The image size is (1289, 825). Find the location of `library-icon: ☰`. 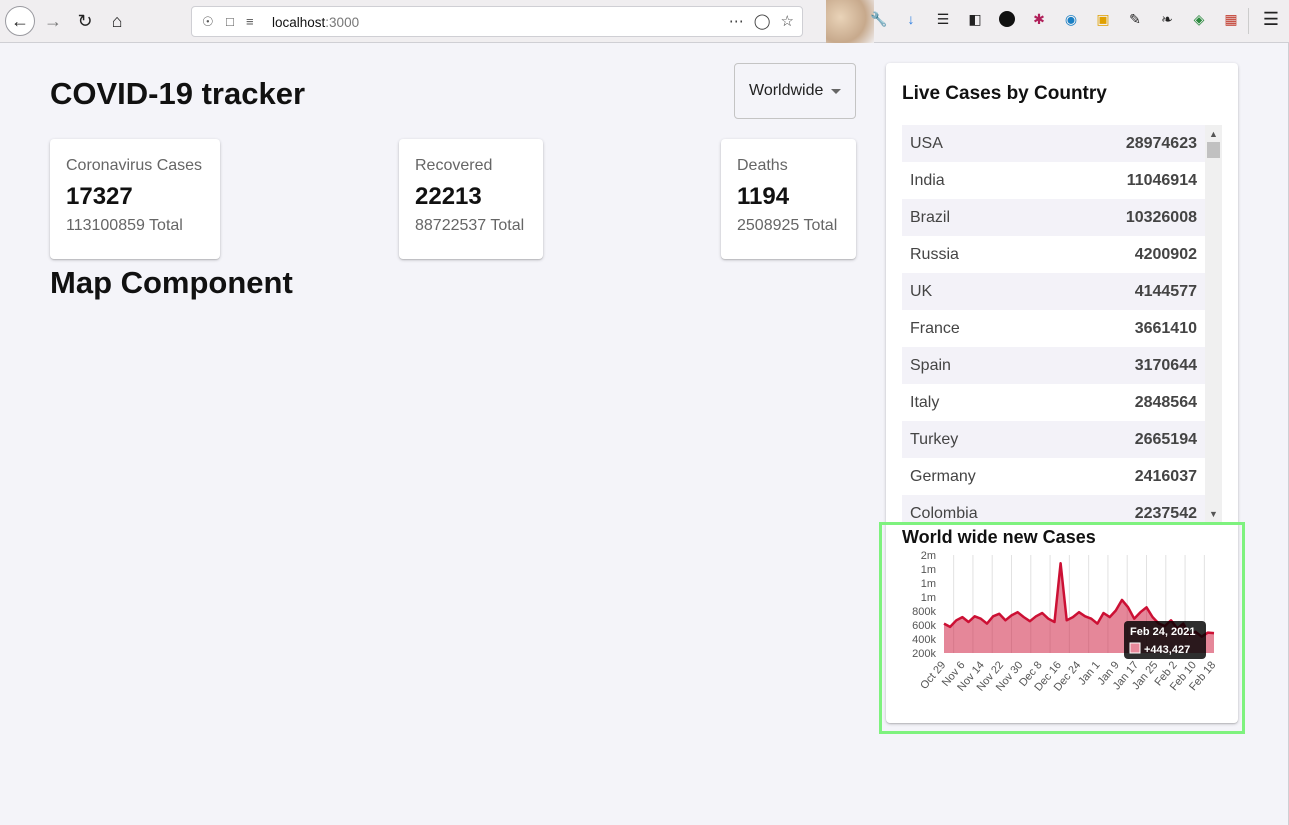

library-icon: ☰ is located at coordinates (943, 19).